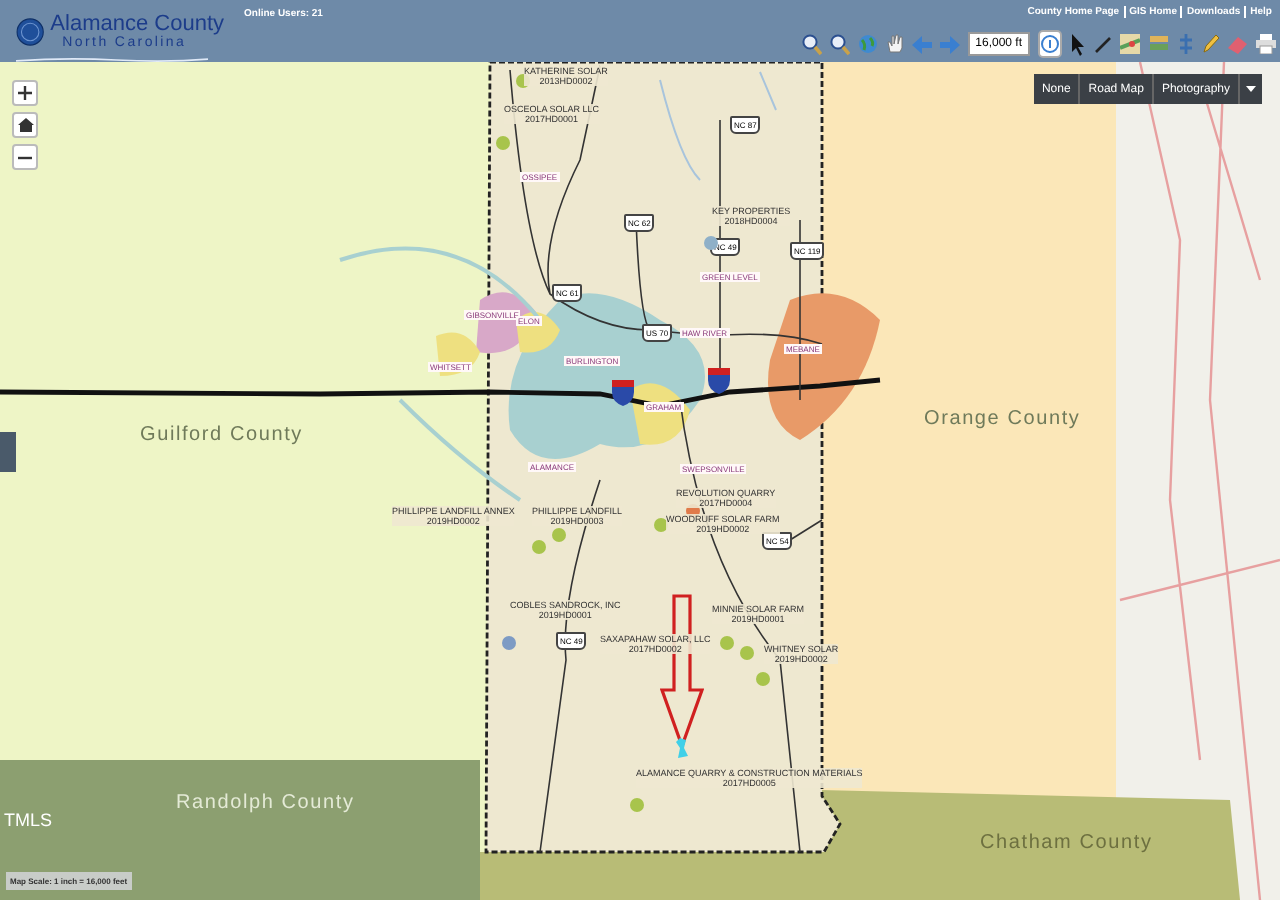  What do you see at coordinates (1002, 419) in the screenshot?
I see `county-label: Orange County` at bounding box center [1002, 419].